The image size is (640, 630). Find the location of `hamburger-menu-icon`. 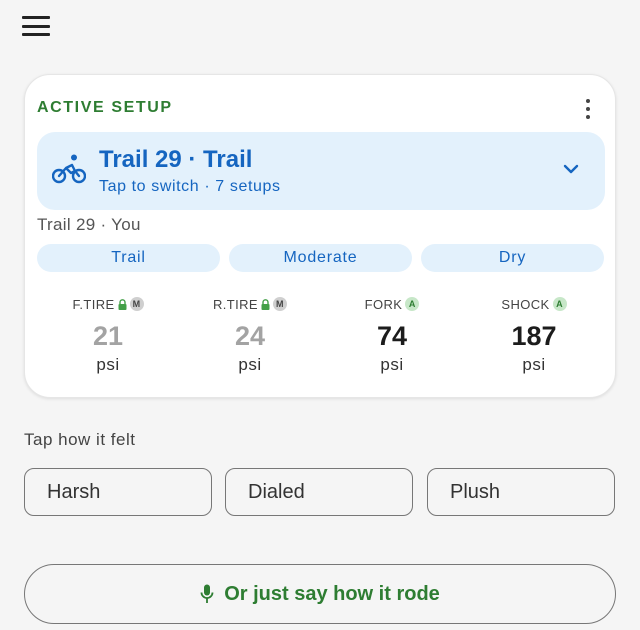

hamburger-menu-icon is located at coordinates (36, 26).